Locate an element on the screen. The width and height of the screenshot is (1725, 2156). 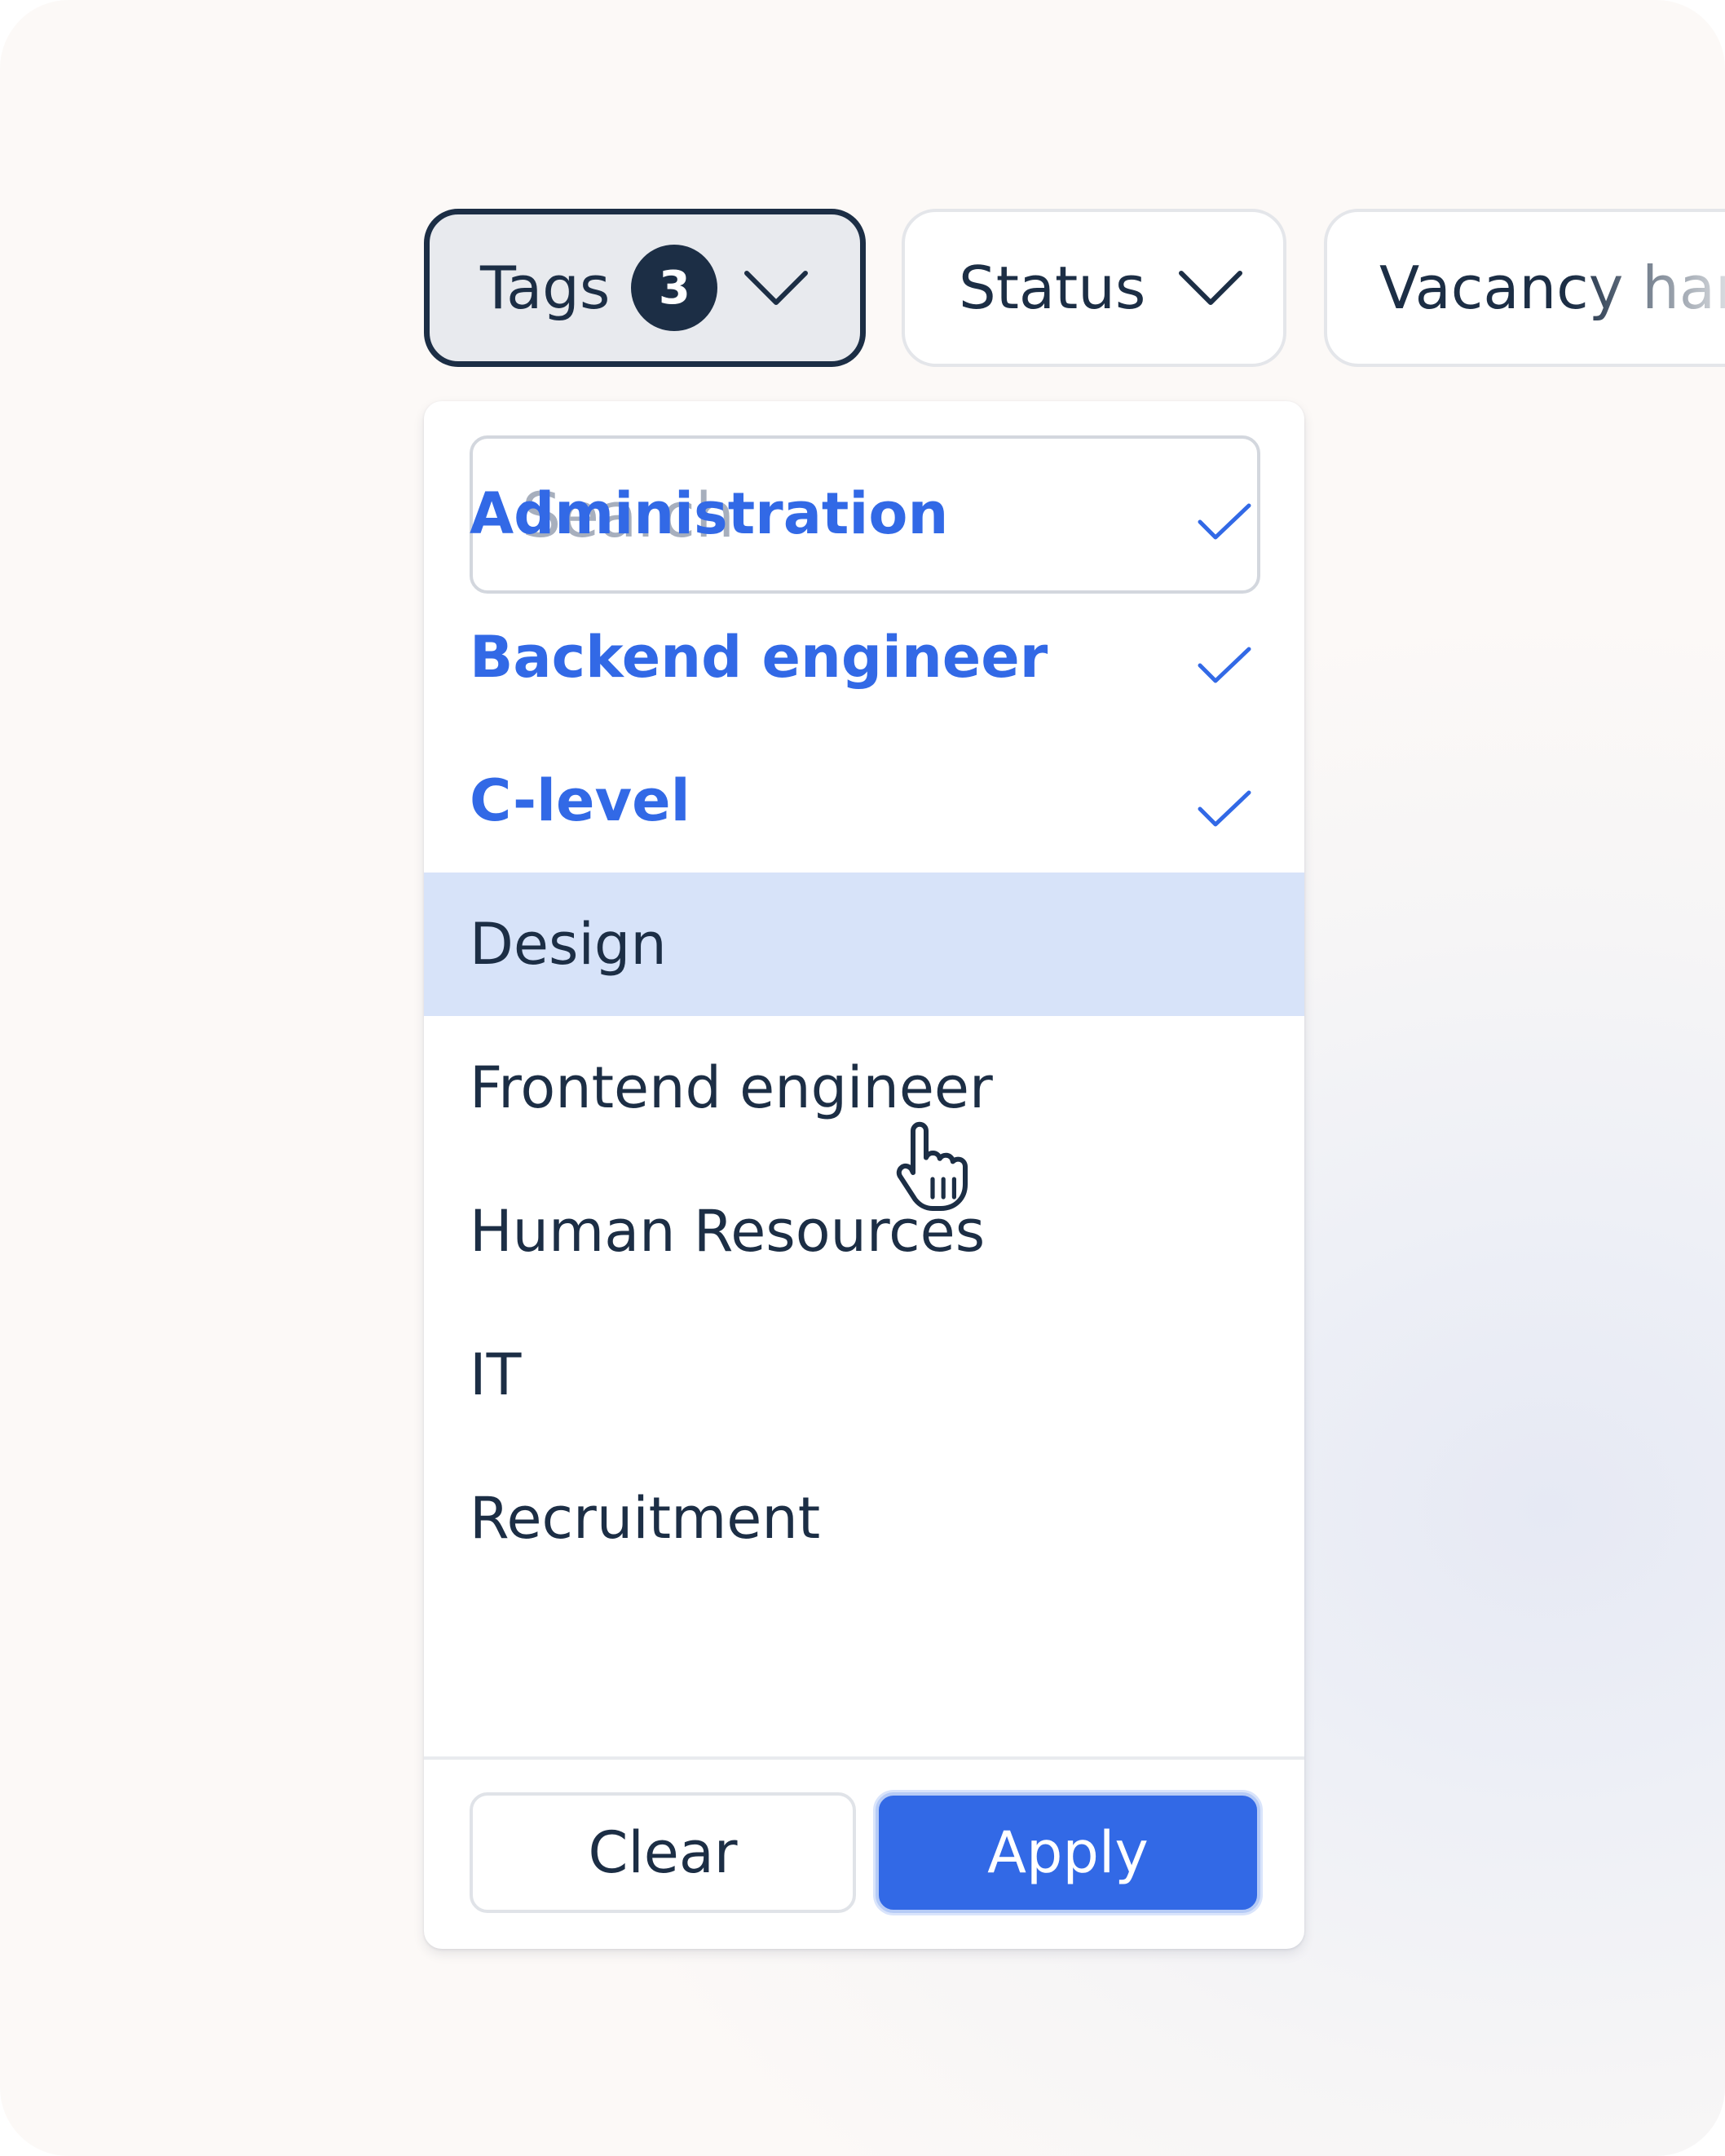
tag-option: IT is located at coordinates (864, 1375).